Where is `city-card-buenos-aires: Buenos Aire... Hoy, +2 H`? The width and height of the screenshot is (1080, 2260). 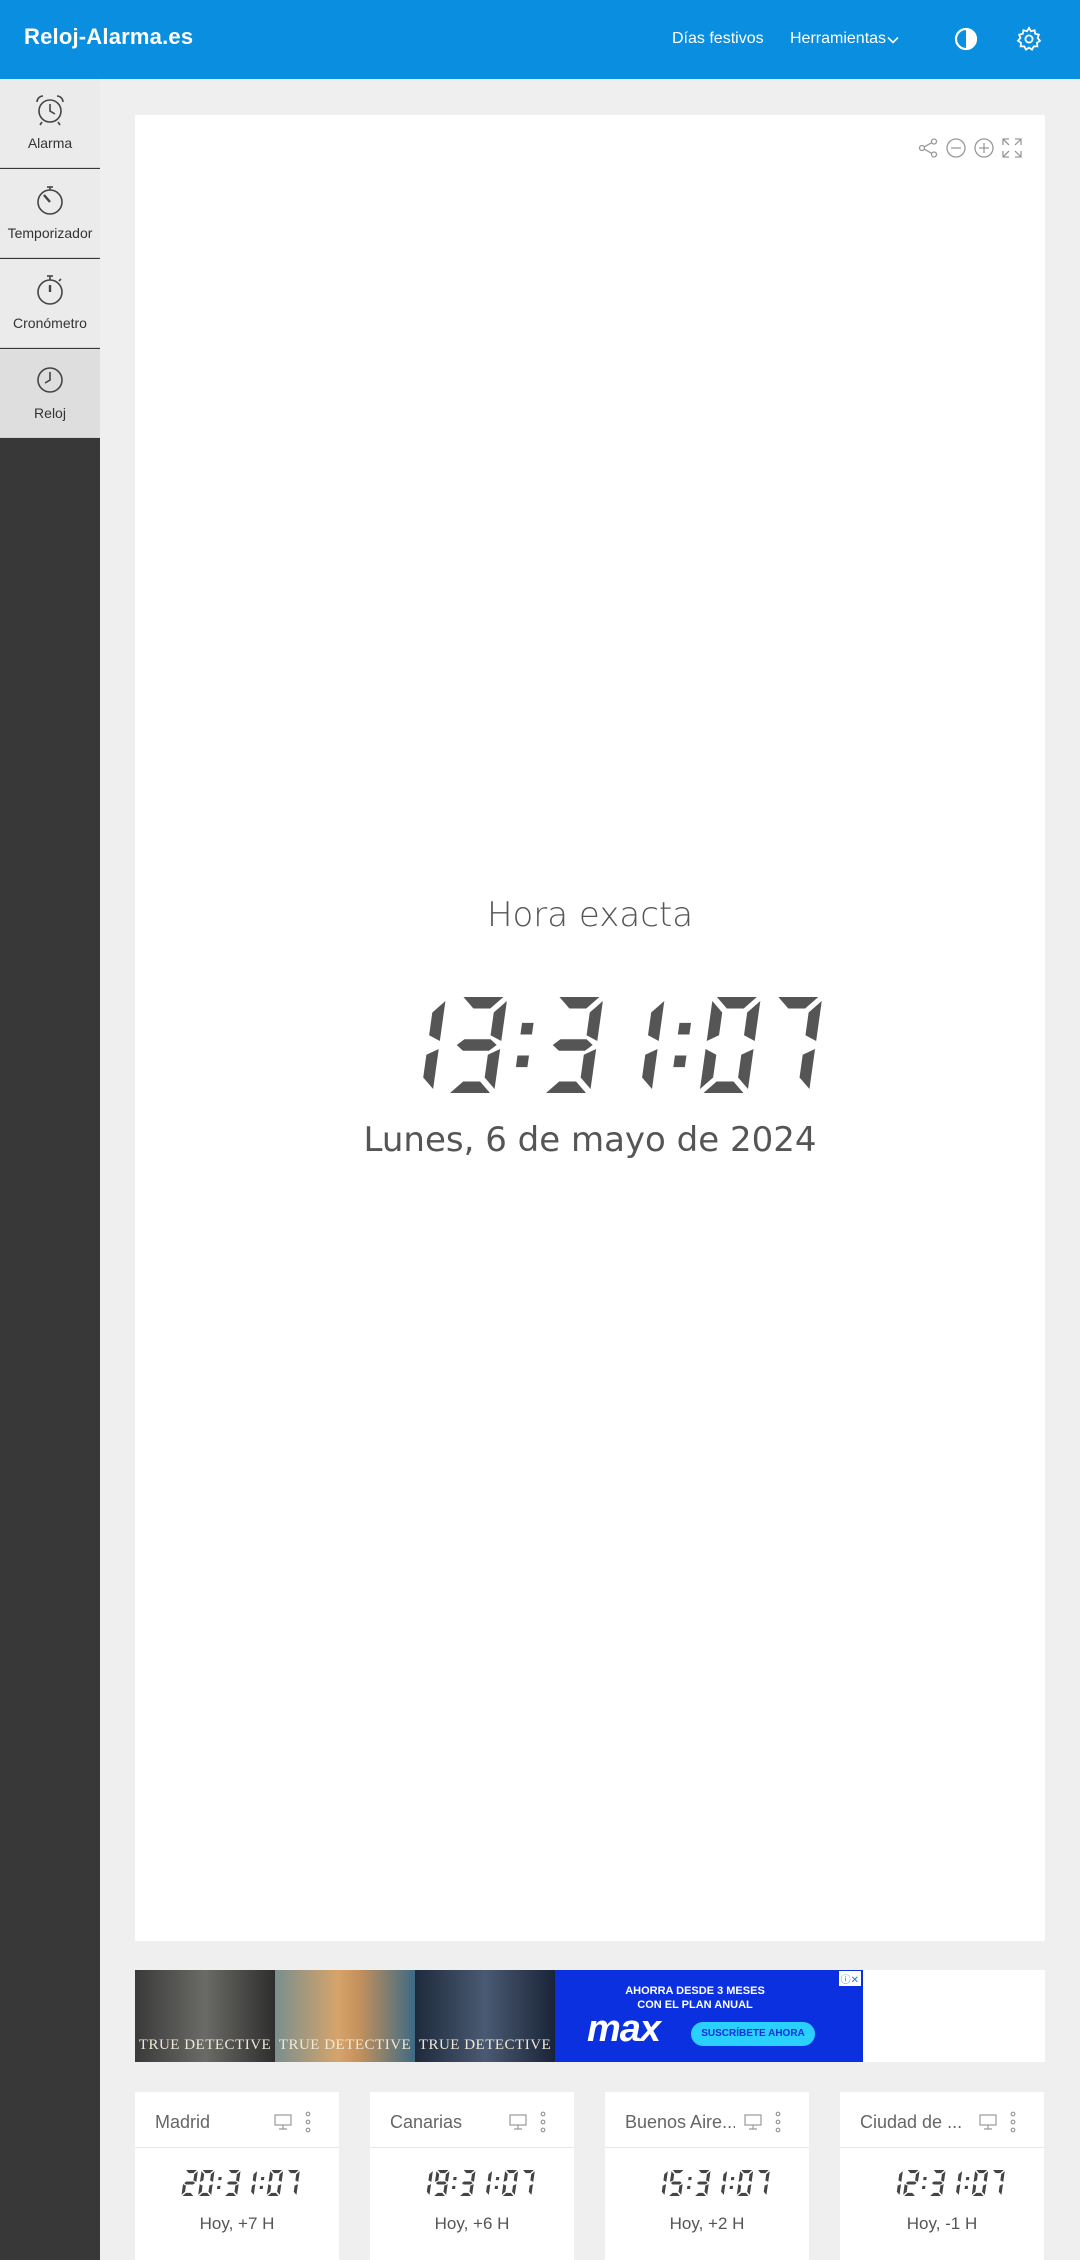
city-card-buenos-aires: Buenos Aire... Hoy, +2 H is located at coordinates (707, 2176).